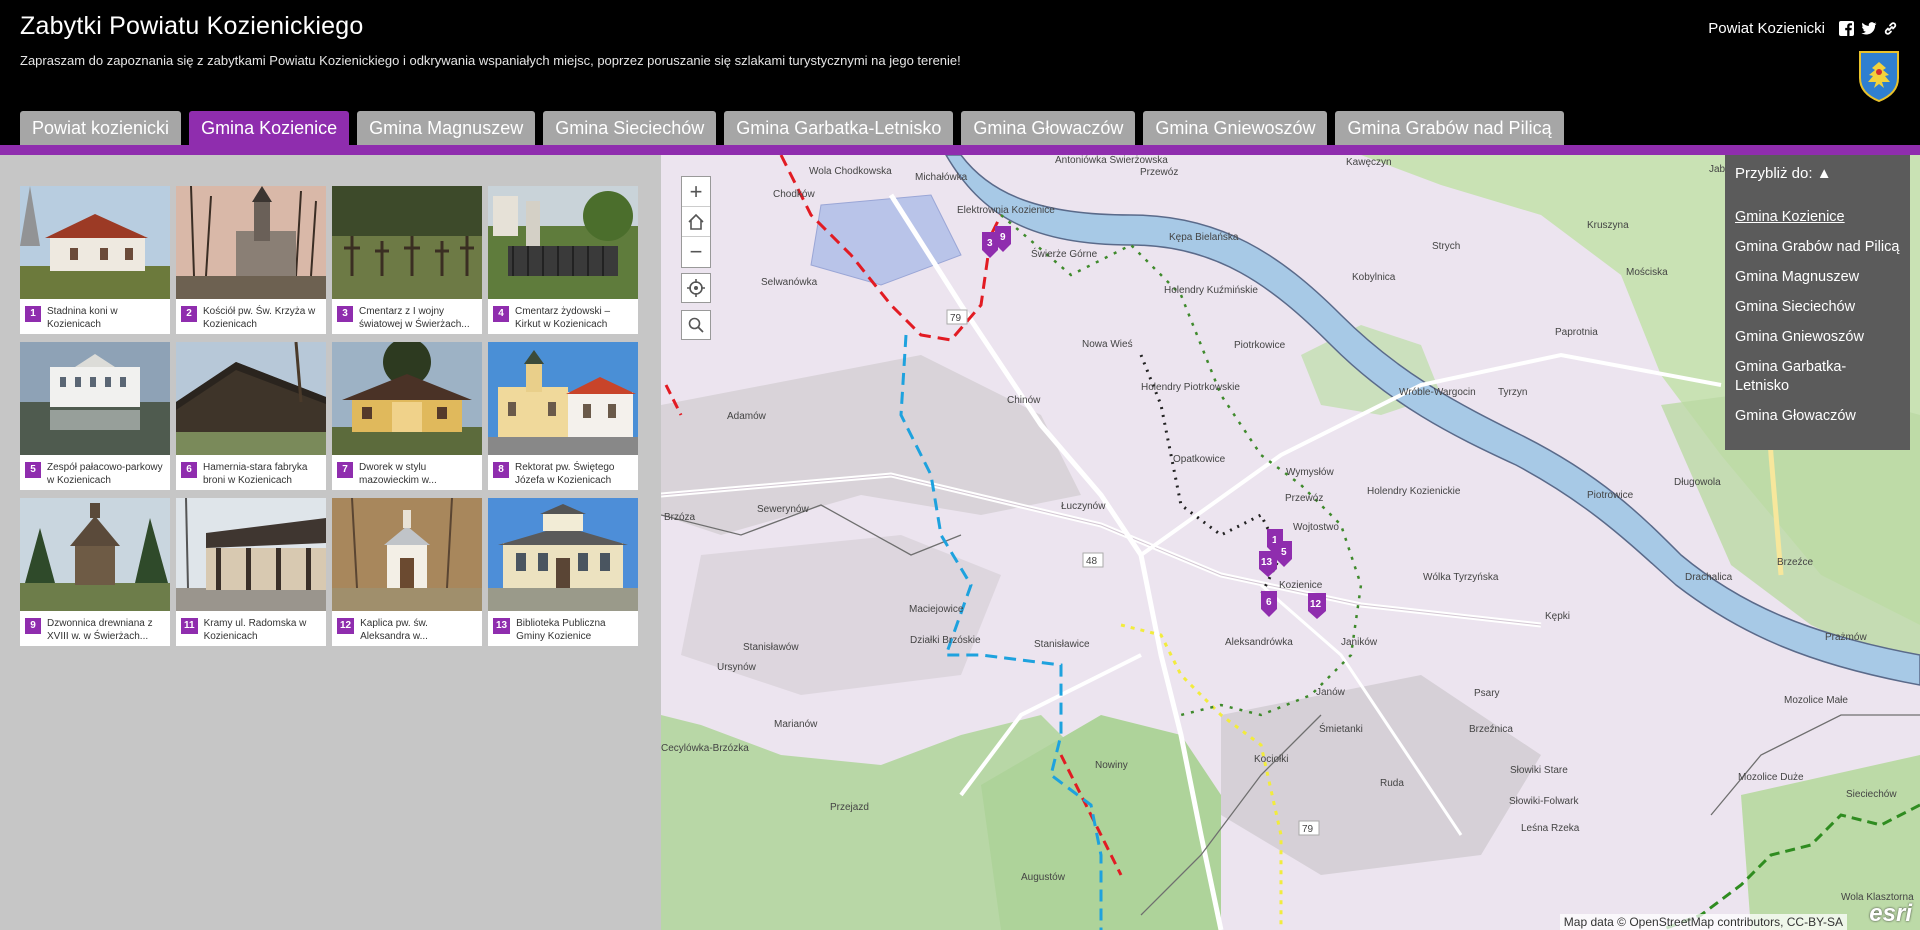  I want to click on search-icon, so click(696, 325).